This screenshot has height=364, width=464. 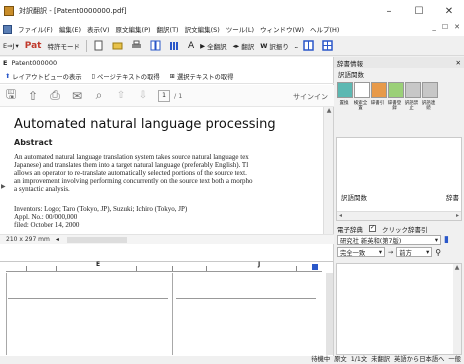 What do you see at coordinates (7, 29) in the screenshot?
I see `document-icon` at bounding box center [7, 29].